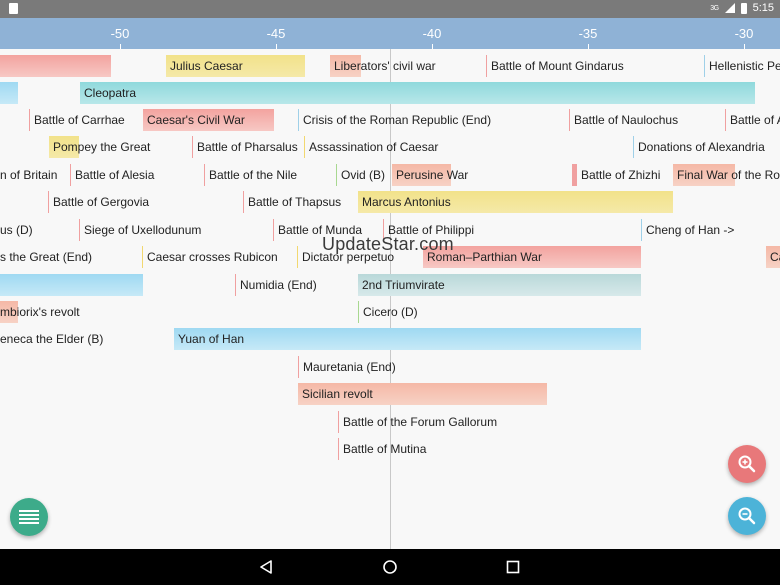 The height and width of the screenshot is (585, 780). Describe the element at coordinates (422, 394) in the screenshot. I see `timeline-event: Sicilian revolt` at that location.